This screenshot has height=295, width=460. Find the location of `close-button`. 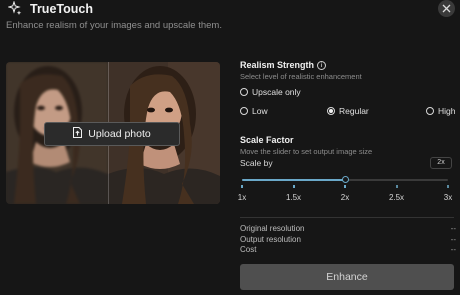

close-button is located at coordinates (446, 8).